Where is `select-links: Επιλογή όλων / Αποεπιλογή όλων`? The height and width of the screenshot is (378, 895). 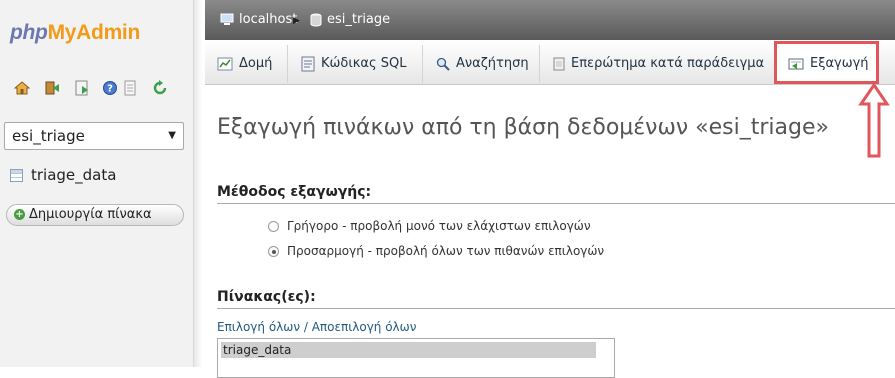 select-links: Επιλογή όλων / Αποεπιλογή όλων is located at coordinates (316, 327).